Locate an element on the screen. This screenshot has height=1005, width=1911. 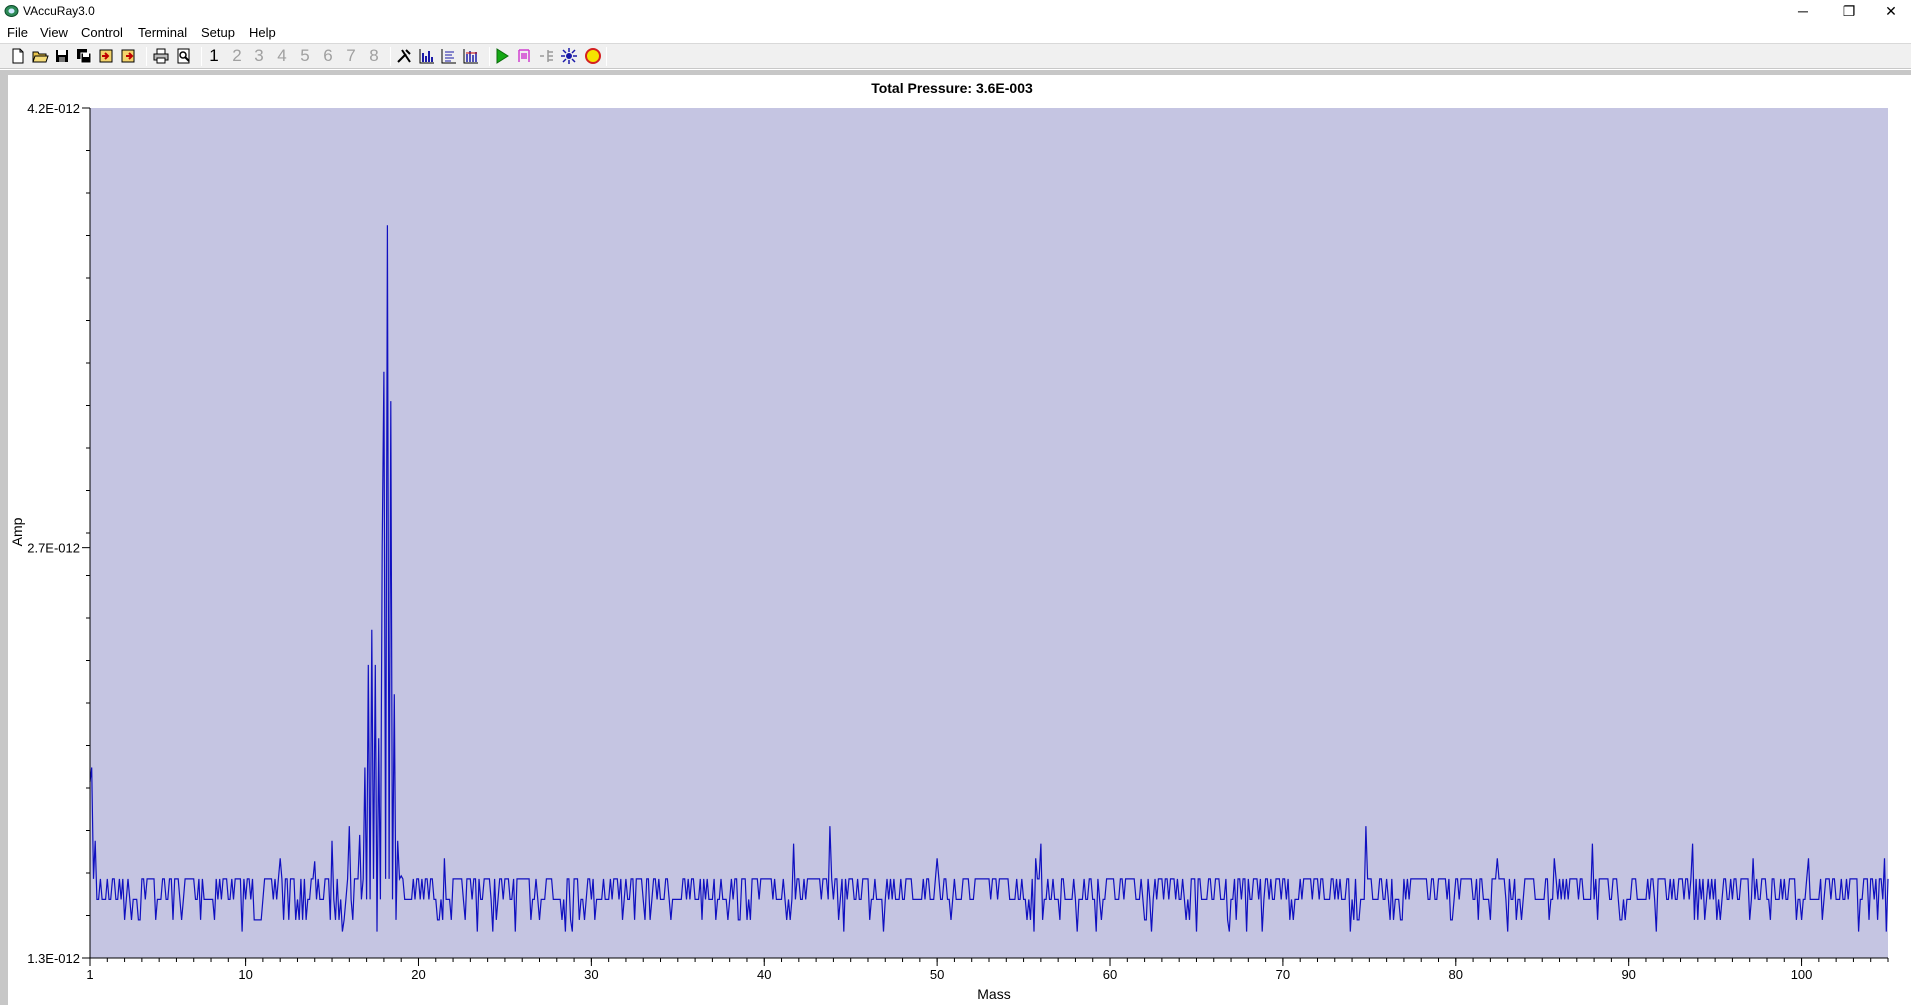
print-preview-icon is located at coordinates (184, 56).